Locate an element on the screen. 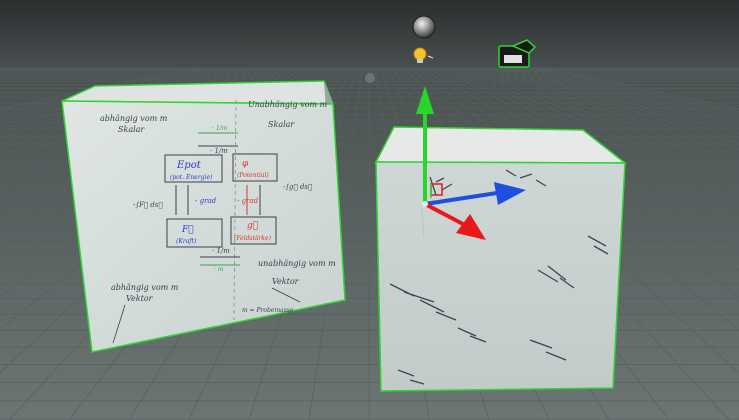  footnote-probemasse: m = Probemasse is located at coordinates (268, 310).